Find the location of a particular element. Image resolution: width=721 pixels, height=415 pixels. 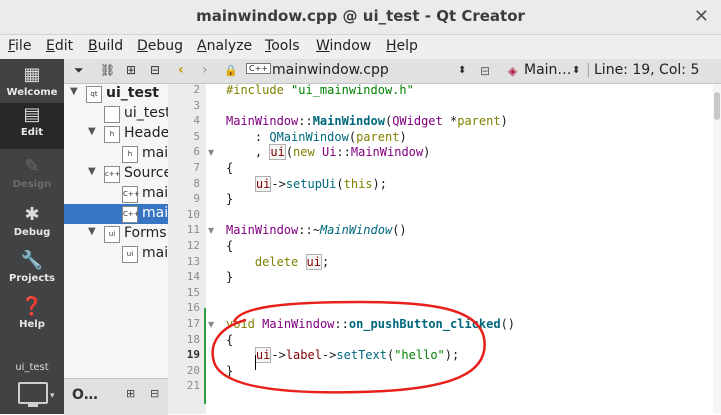

project-icon: qt is located at coordinates (94, 94).